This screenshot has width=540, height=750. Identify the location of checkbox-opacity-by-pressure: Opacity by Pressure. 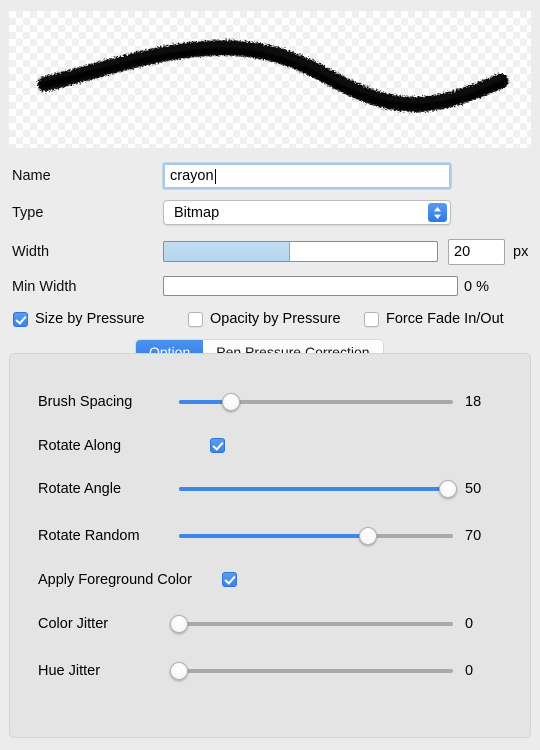
(264, 319).